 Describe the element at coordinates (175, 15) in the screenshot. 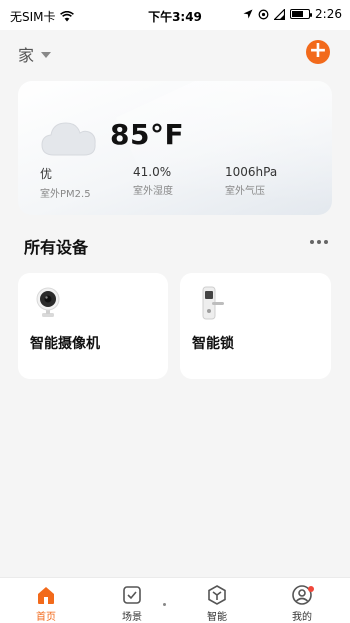

I see `status-bar: 无SIM卡 下午3:49 2:26` at that location.